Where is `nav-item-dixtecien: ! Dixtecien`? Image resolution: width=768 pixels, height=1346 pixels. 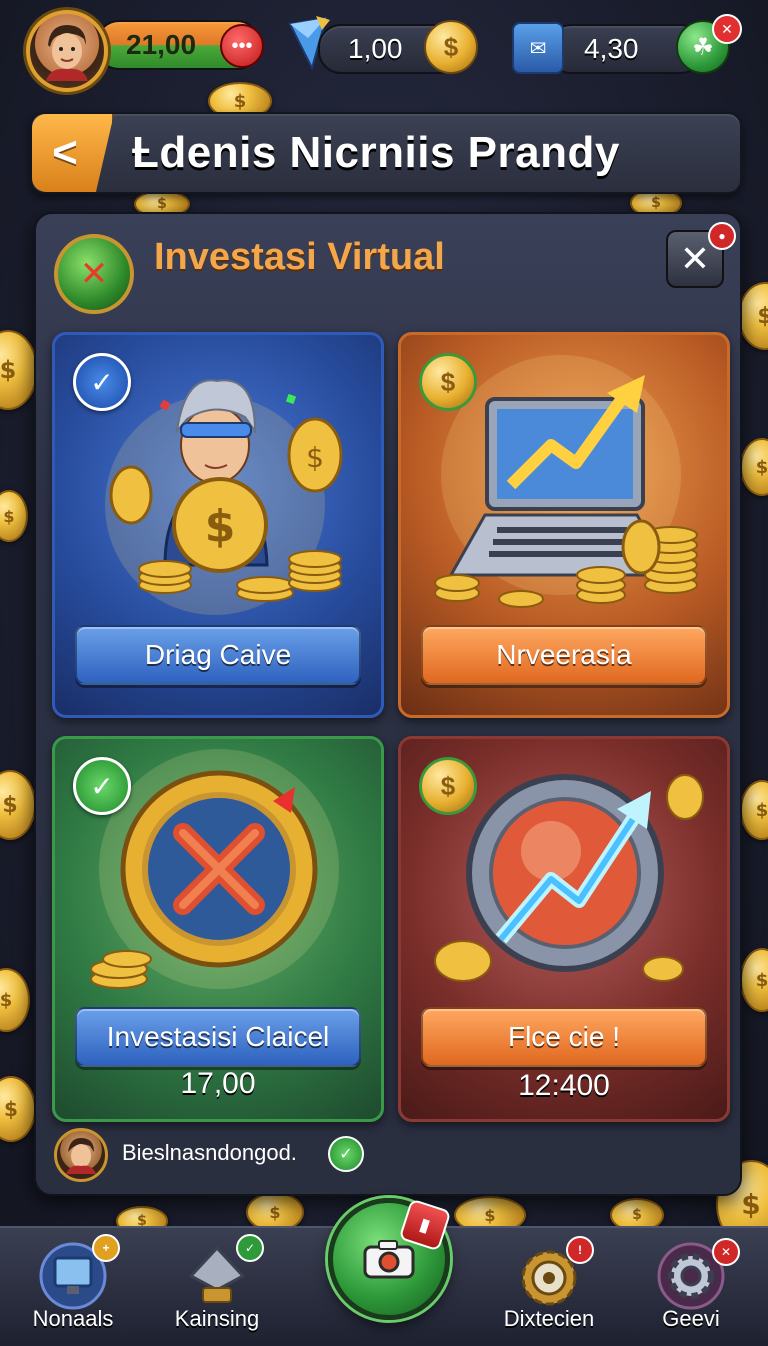 nav-item-dixtecien: ! Dixtecien is located at coordinates (549, 1287).